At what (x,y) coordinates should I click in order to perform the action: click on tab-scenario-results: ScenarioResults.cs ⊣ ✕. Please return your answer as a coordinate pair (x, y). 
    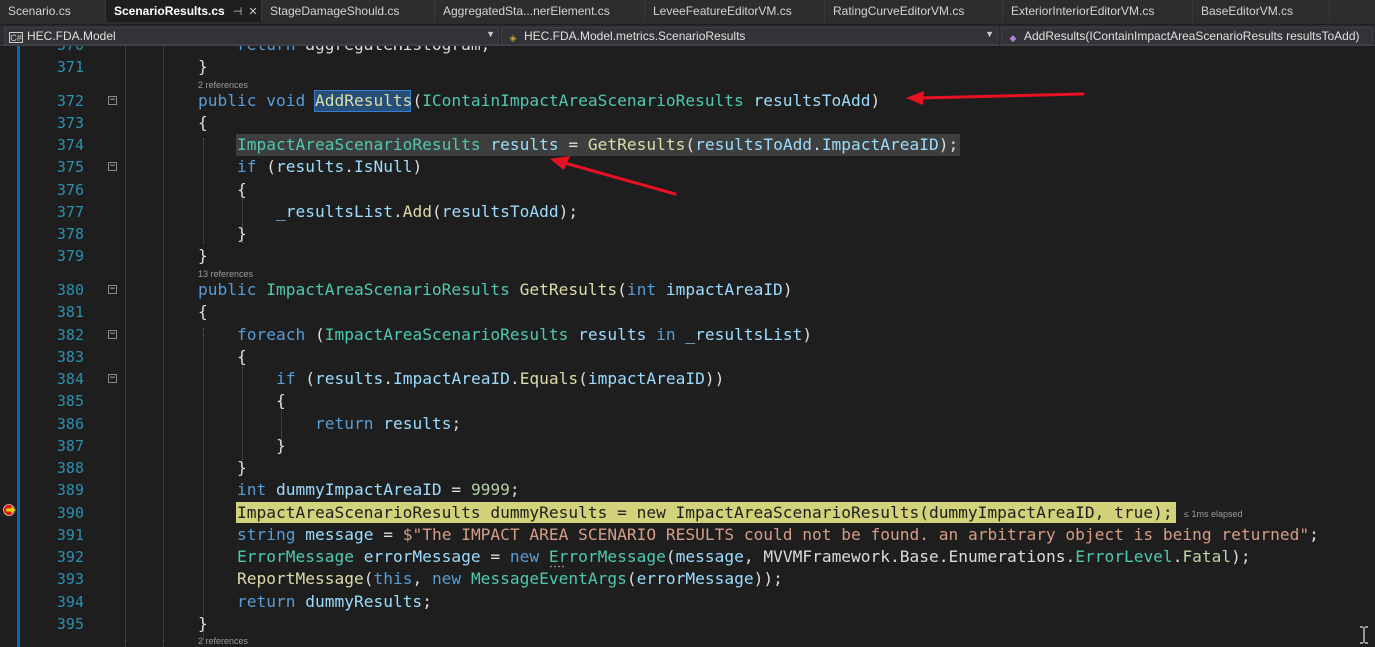
    Looking at the image, I should click on (184, 11).